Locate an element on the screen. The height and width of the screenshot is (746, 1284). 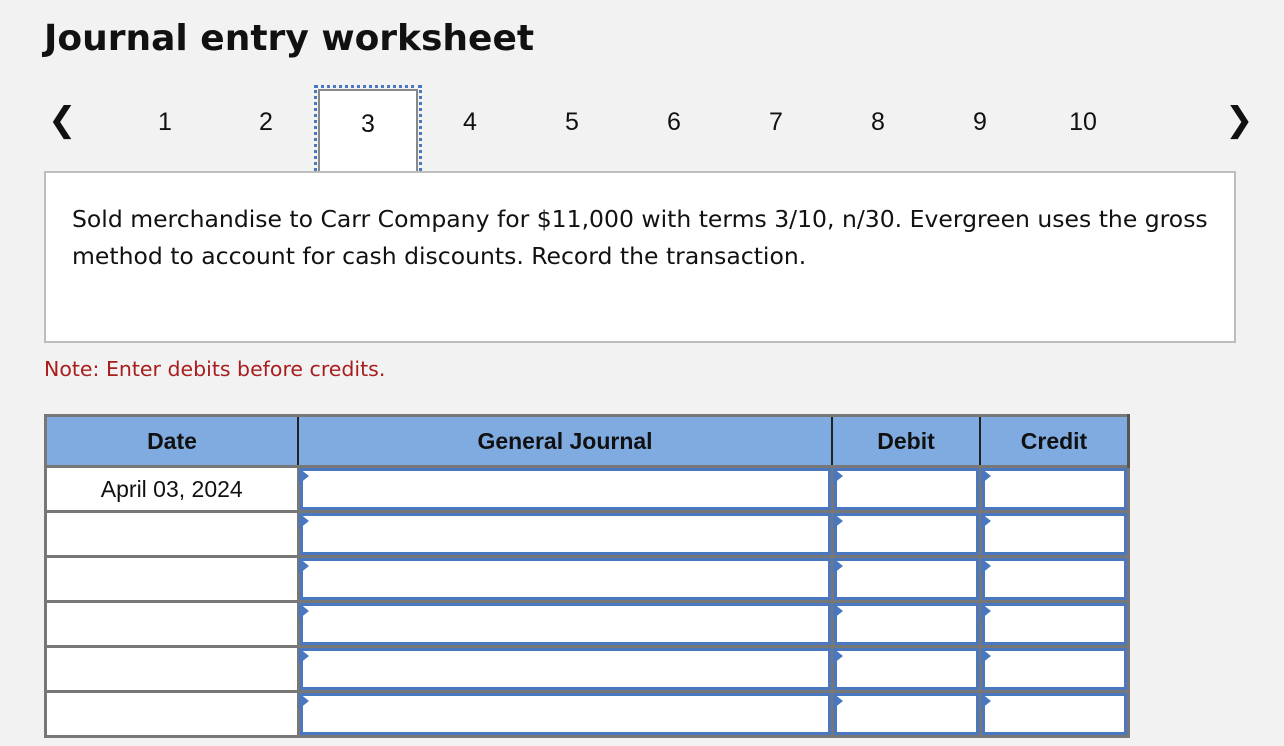
date-cell: April 03, 2024 is located at coordinates (172, 489).